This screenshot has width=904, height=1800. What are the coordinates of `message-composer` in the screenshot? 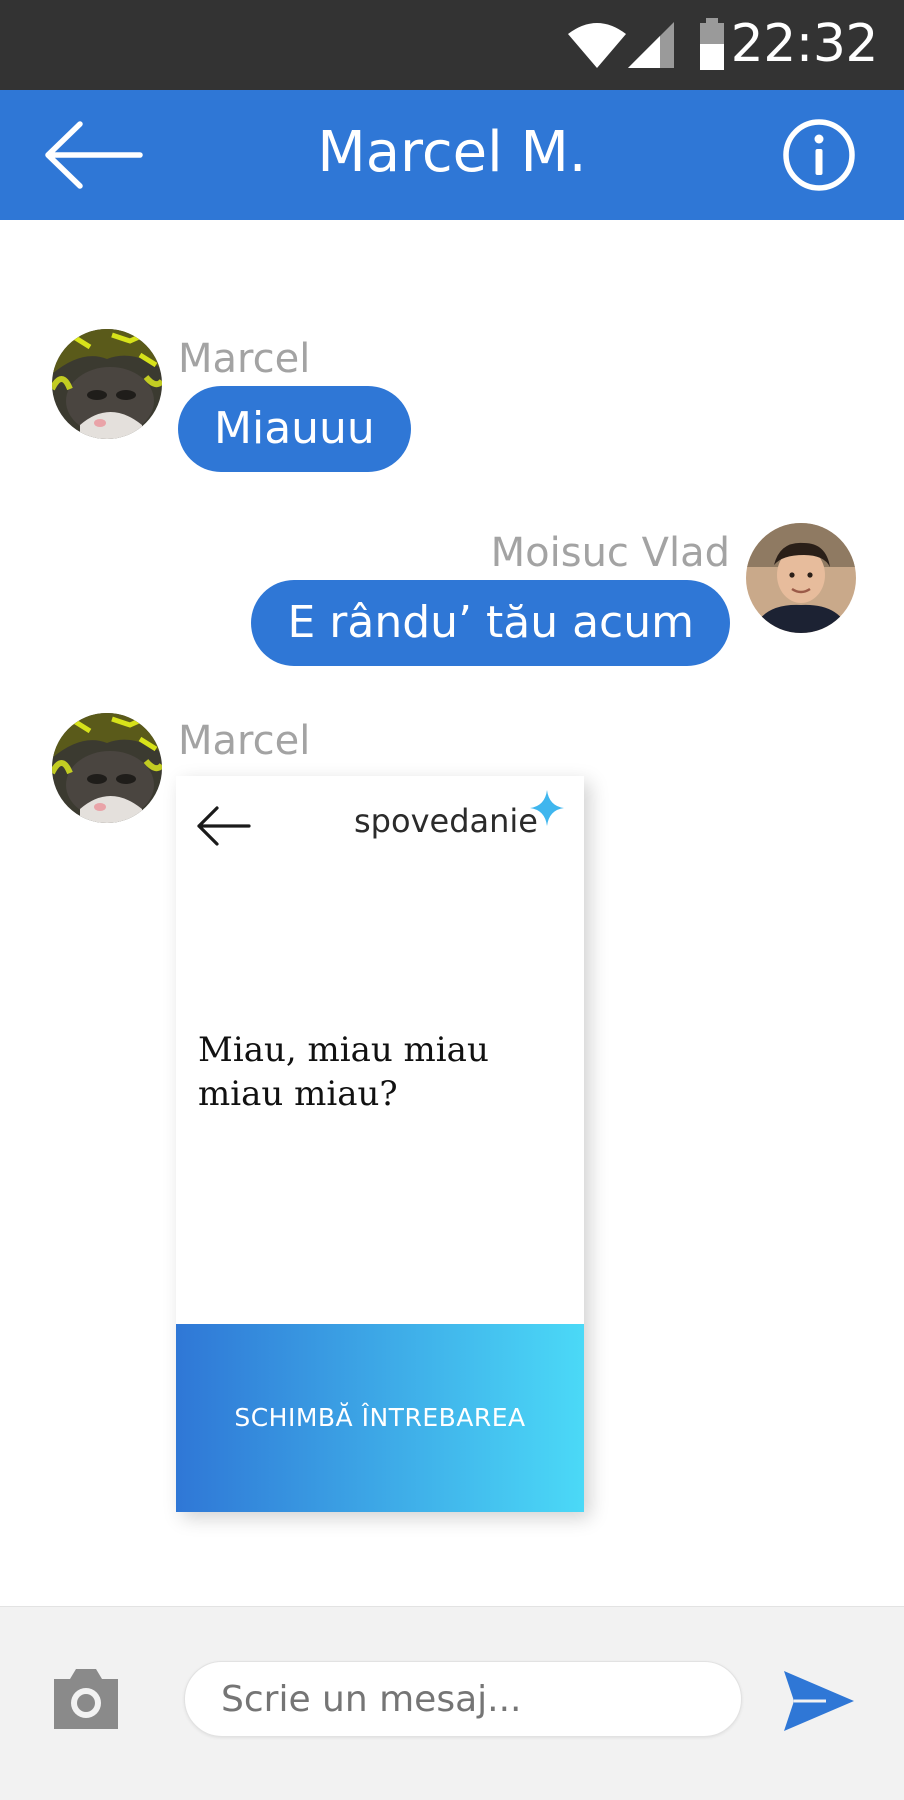 It's located at (452, 1703).